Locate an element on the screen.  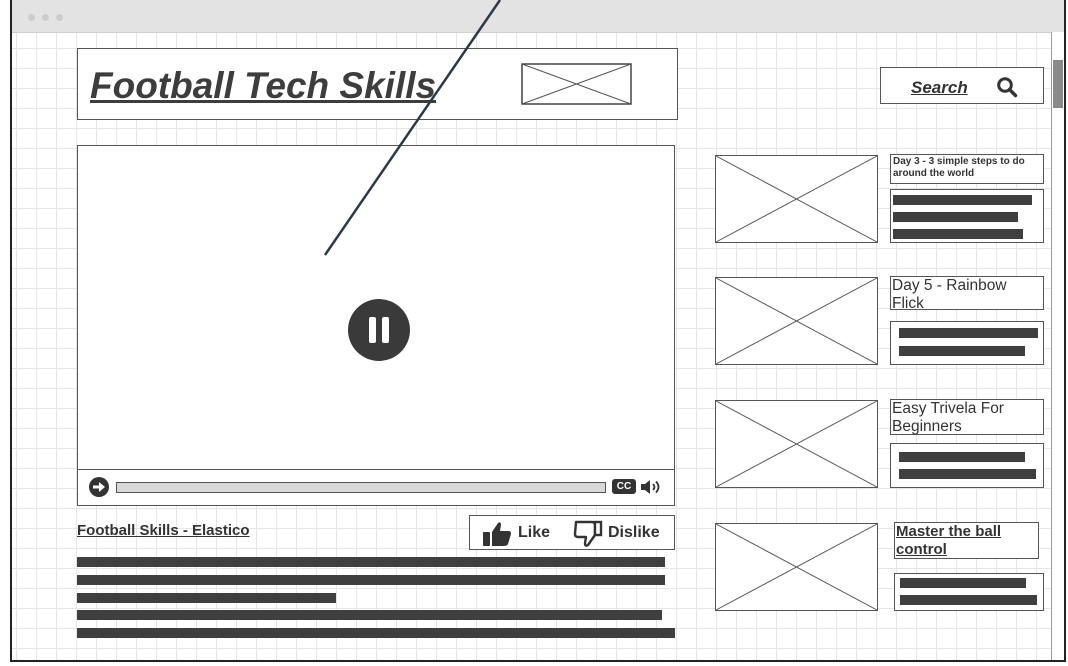
sidebar-item-title: Day 5 - Rainbow Flick is located at coordinates (967, 295).